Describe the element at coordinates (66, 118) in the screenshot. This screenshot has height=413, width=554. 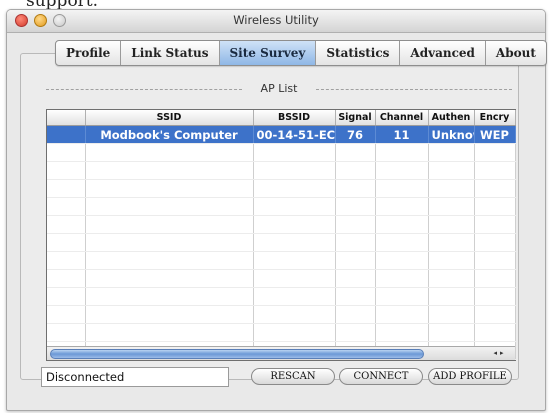
I see `column-header-index` at that location.